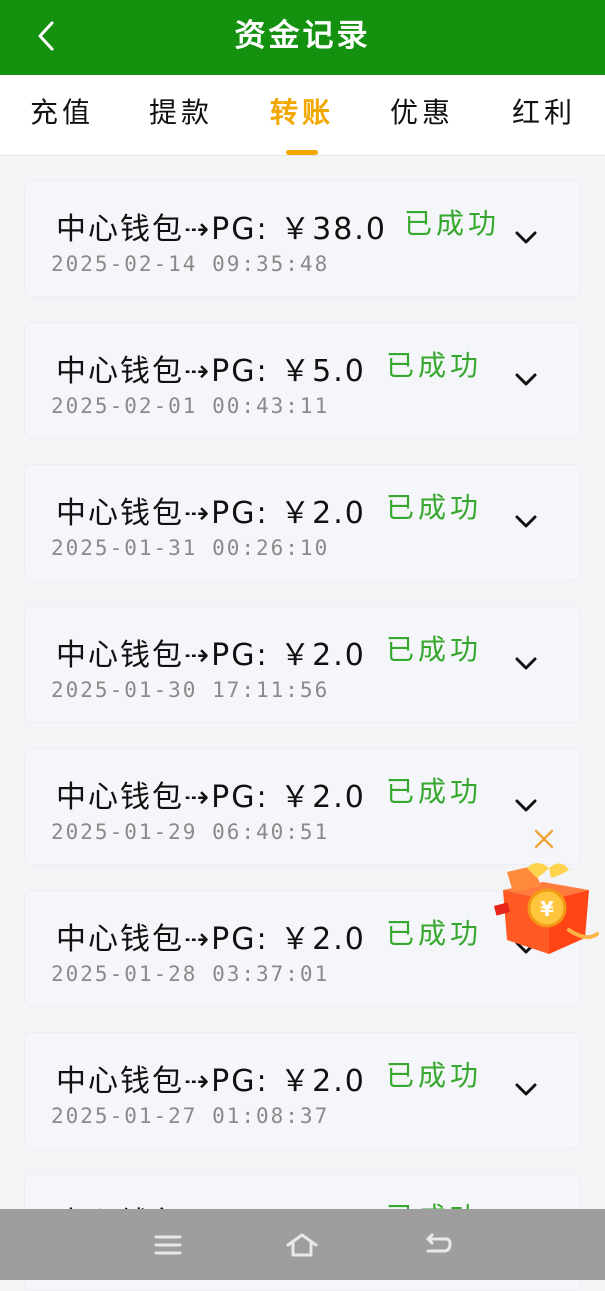 The width and height of the screenshot is (605, 1291). I want to click on tab-transfer: 转账, so click(302, 115).